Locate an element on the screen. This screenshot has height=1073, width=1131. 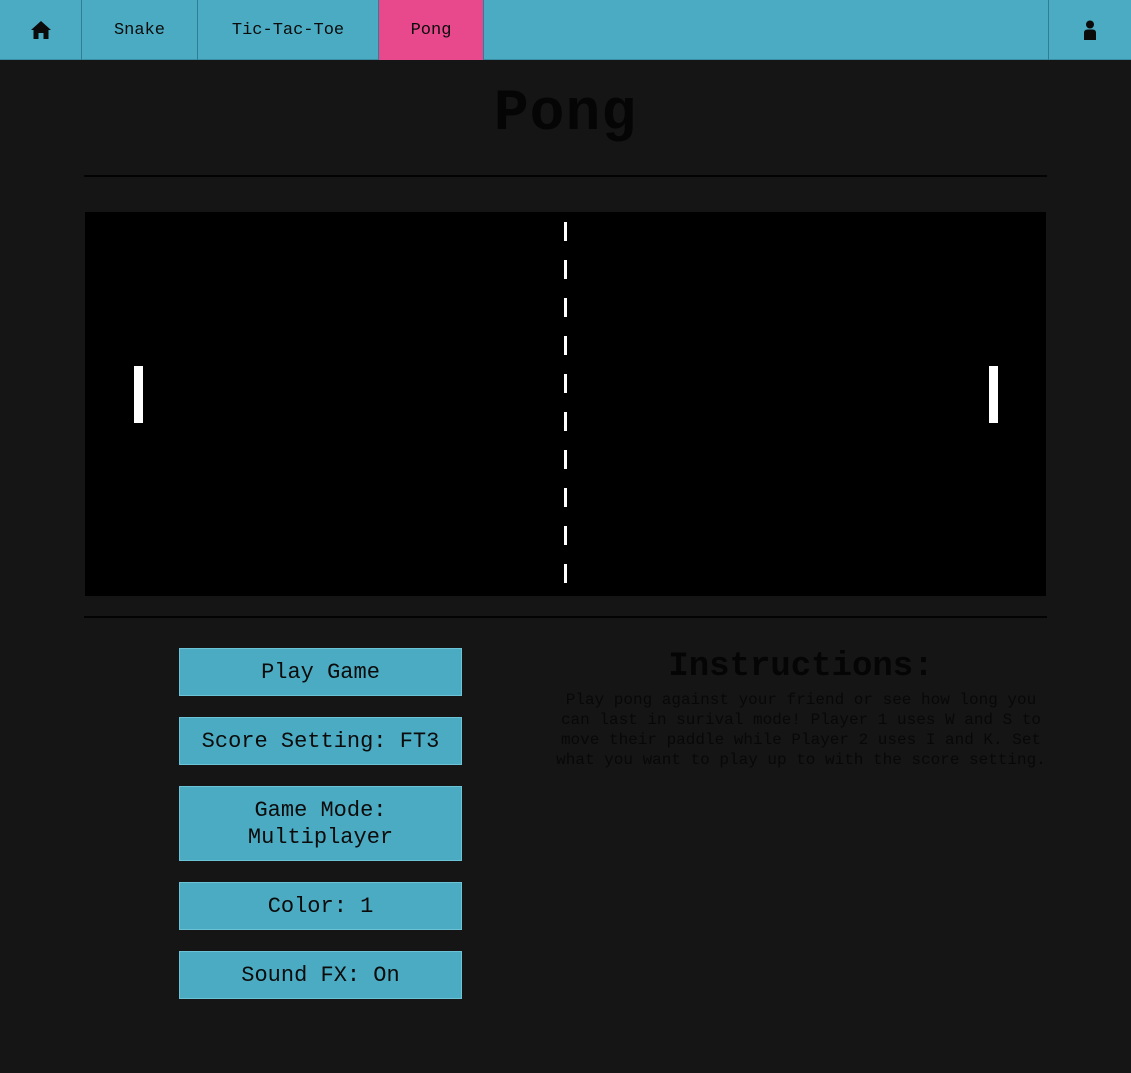
home-icon is located at coordinates (41, 30).